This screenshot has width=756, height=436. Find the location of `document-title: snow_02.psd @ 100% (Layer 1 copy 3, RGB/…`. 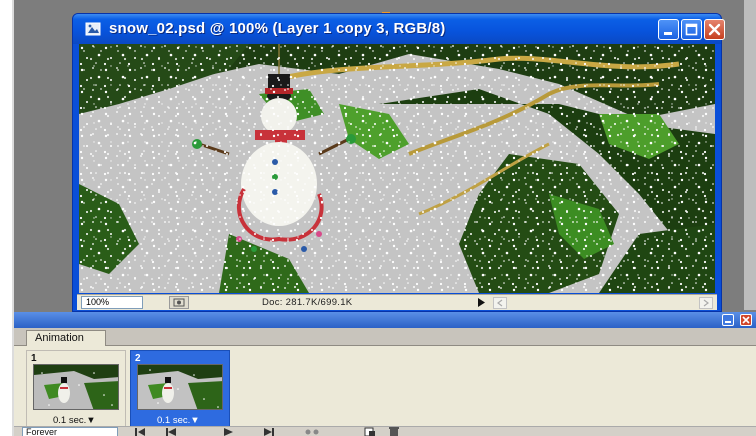

document-title: snow_02.psd @ 100% (Layer 1 copy 3, RGB/… is located at coordinates (277, 28).